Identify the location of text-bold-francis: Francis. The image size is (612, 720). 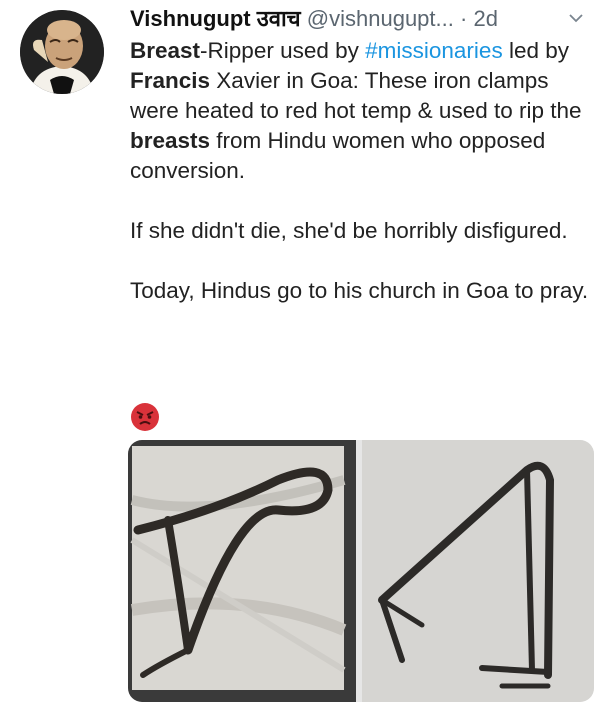
(170, 80).